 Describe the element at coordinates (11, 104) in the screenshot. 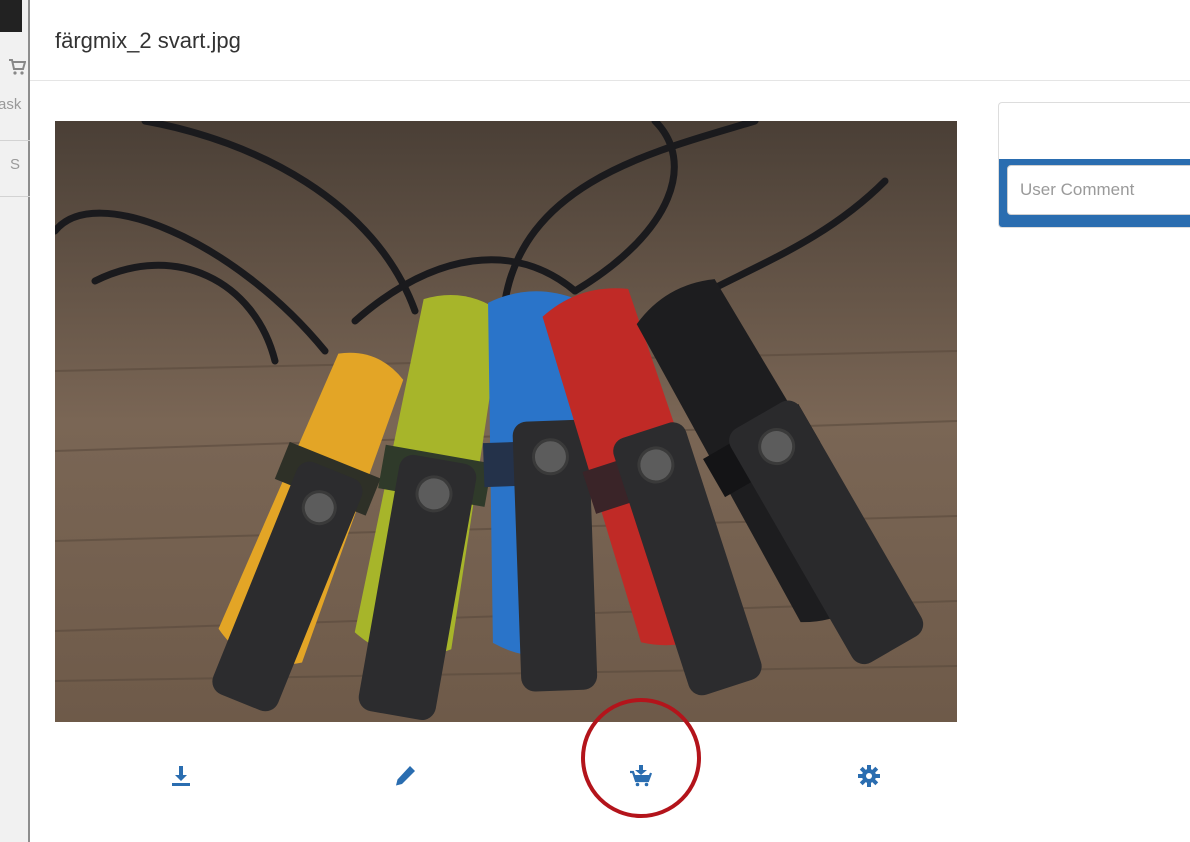

I see `background-text: ask` at that location.